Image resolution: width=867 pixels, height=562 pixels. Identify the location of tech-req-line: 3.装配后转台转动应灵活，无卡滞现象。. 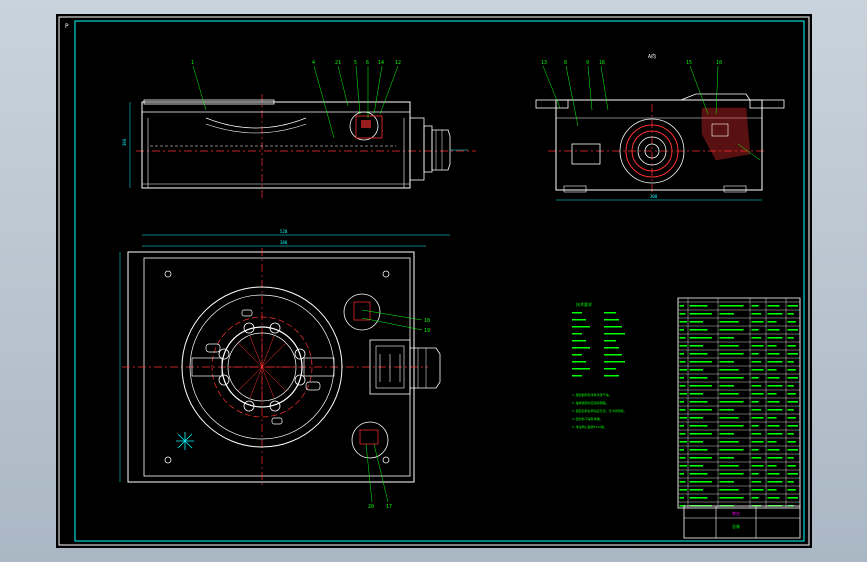
(599, 410).